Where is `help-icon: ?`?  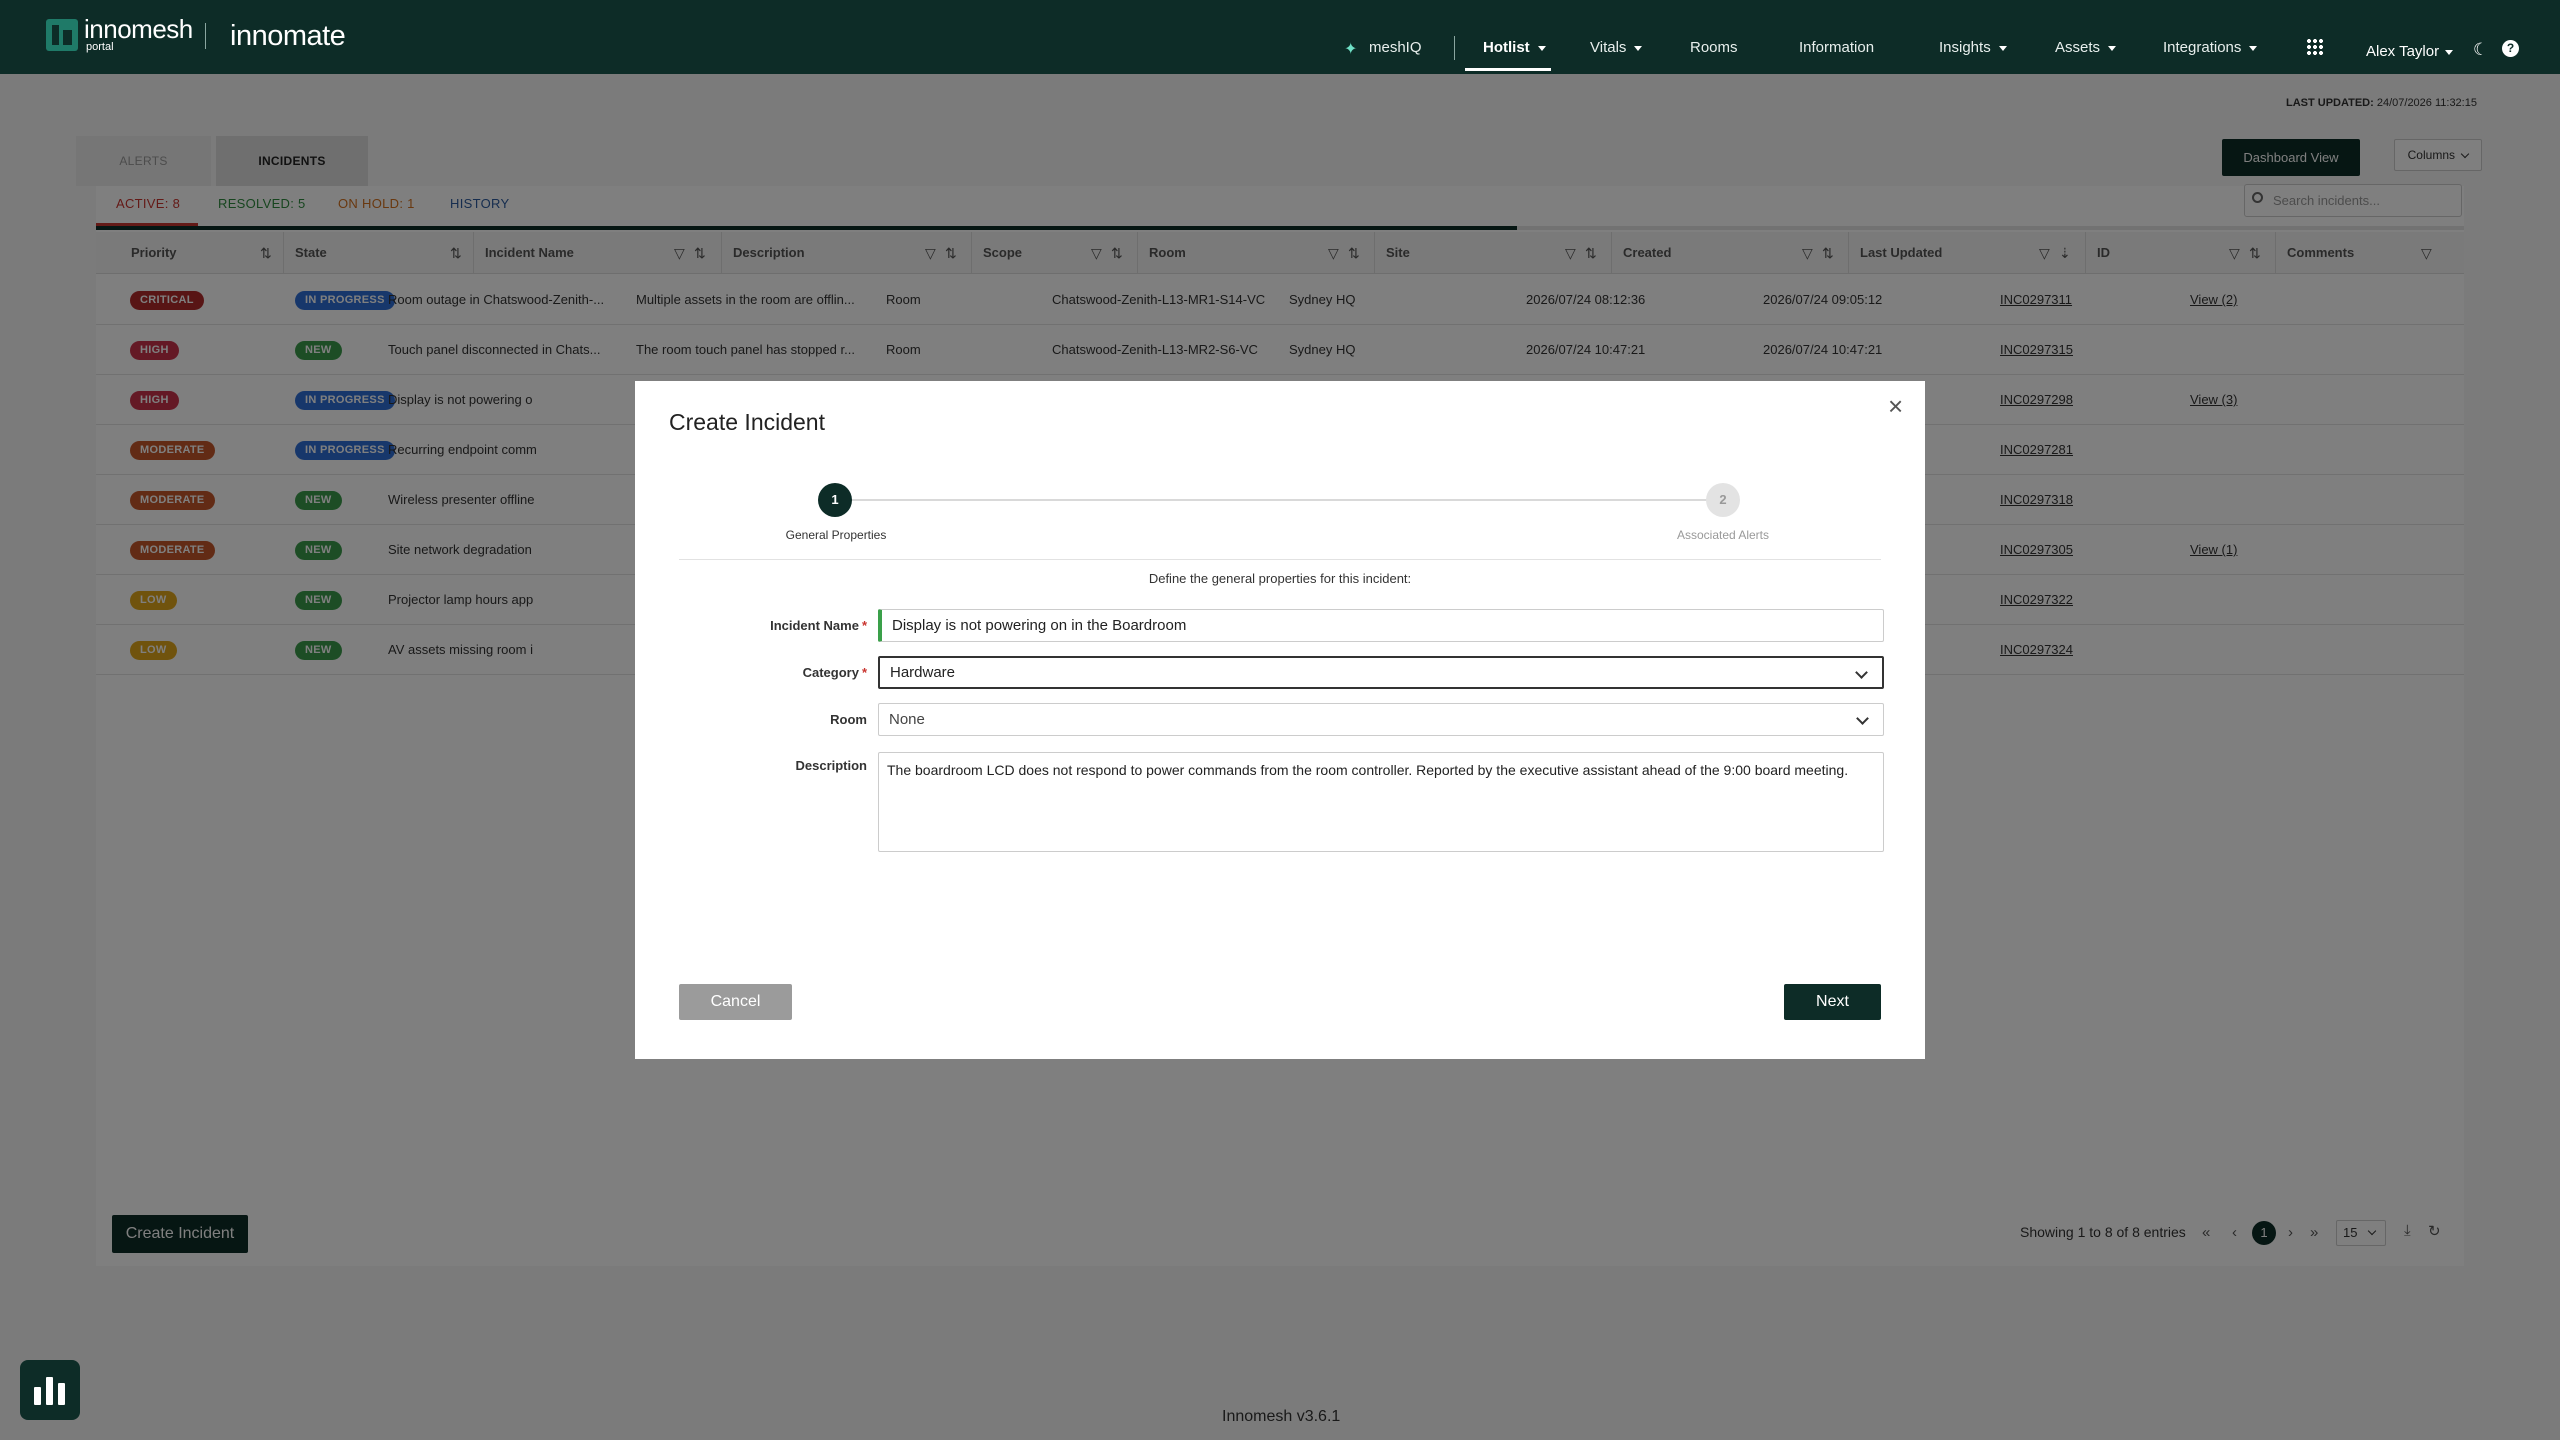
help-icon: ? is located at coordinates (2510, 48).